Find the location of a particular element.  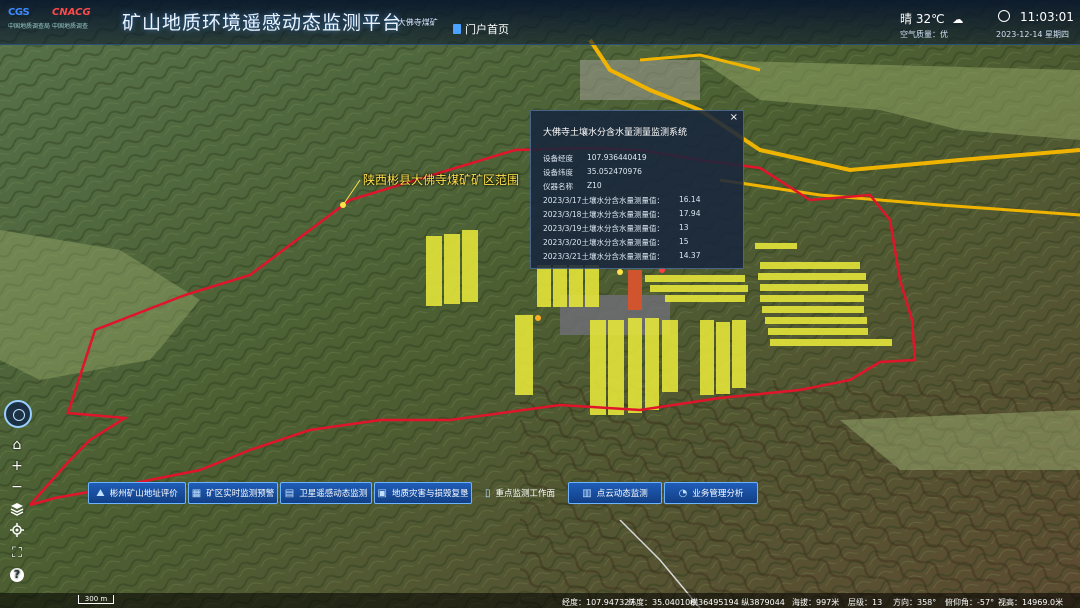

portal-home-link: 门户首页 is located at coordinates (481, 29).